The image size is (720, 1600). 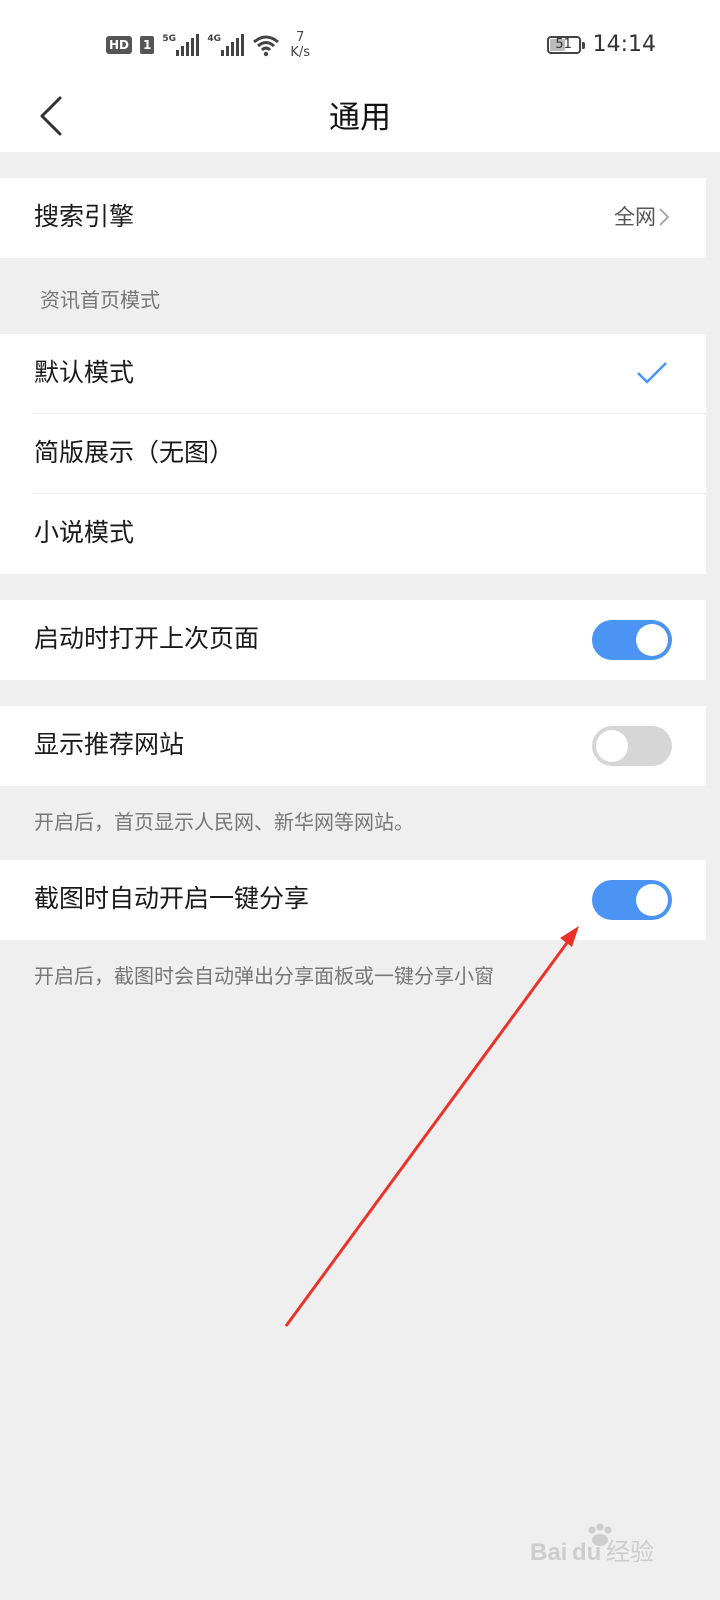 I want to click on mode-option-novel: 小说模式, so click(x=353, y=534).